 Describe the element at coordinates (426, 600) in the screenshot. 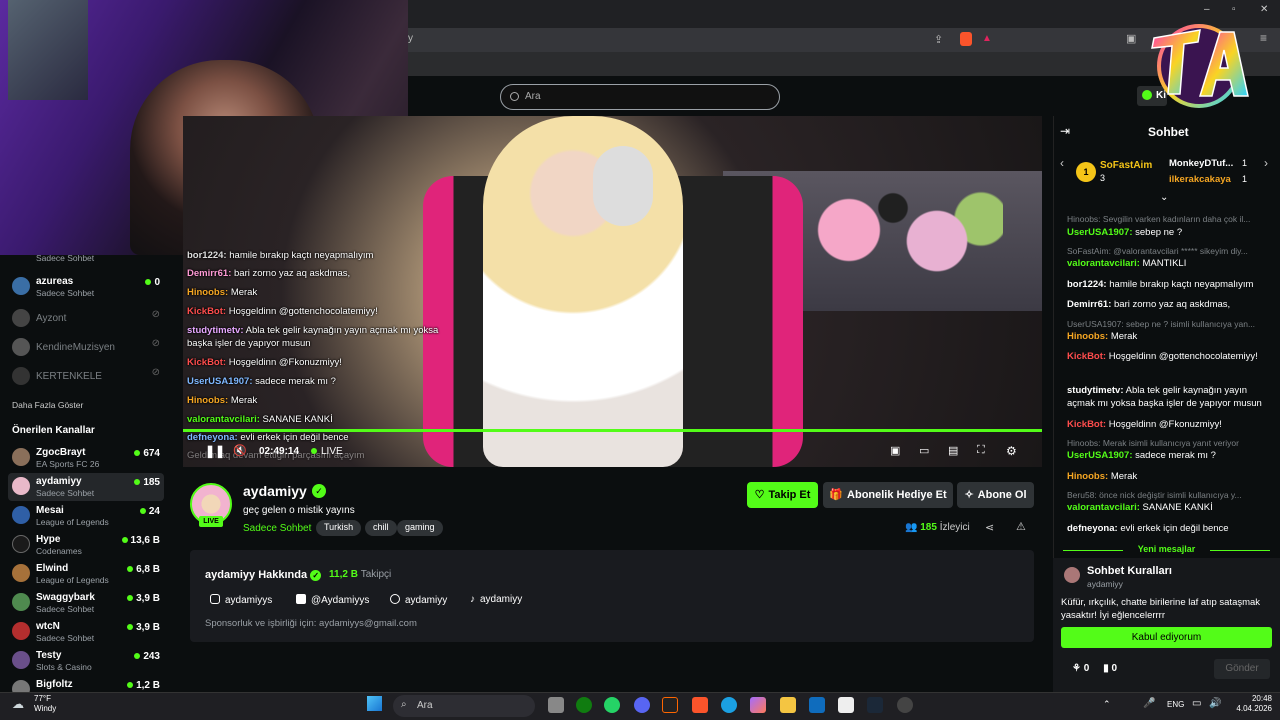

I see `discord-handle: aydamiyy` at that location.